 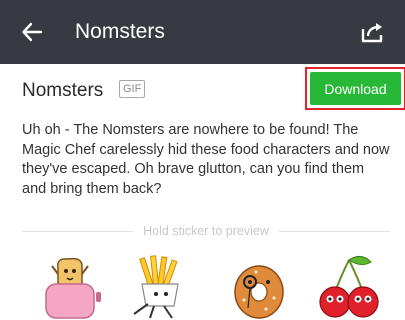 What do you see at coordinates (32, 32) in the screenshot?
I see `back-arrow-icon` at bounding box center [32, 32].